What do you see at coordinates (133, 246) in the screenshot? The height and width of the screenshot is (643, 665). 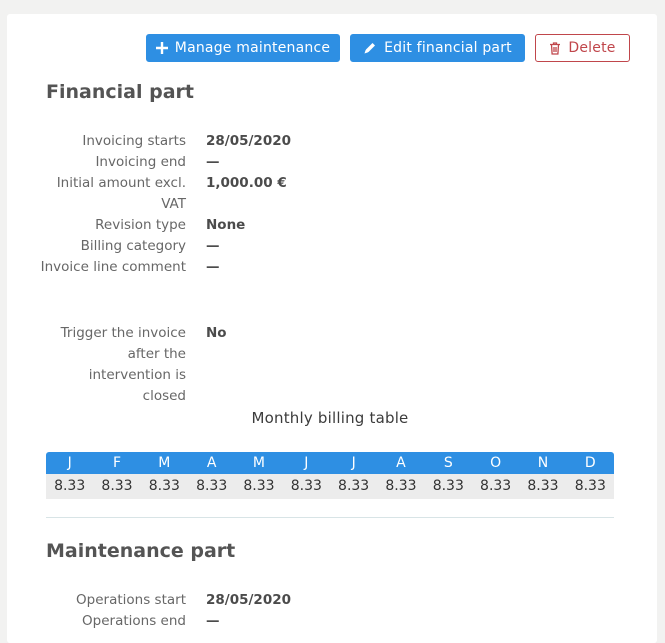 I see `field-label: Billing category` at bounding box center [133, 246].